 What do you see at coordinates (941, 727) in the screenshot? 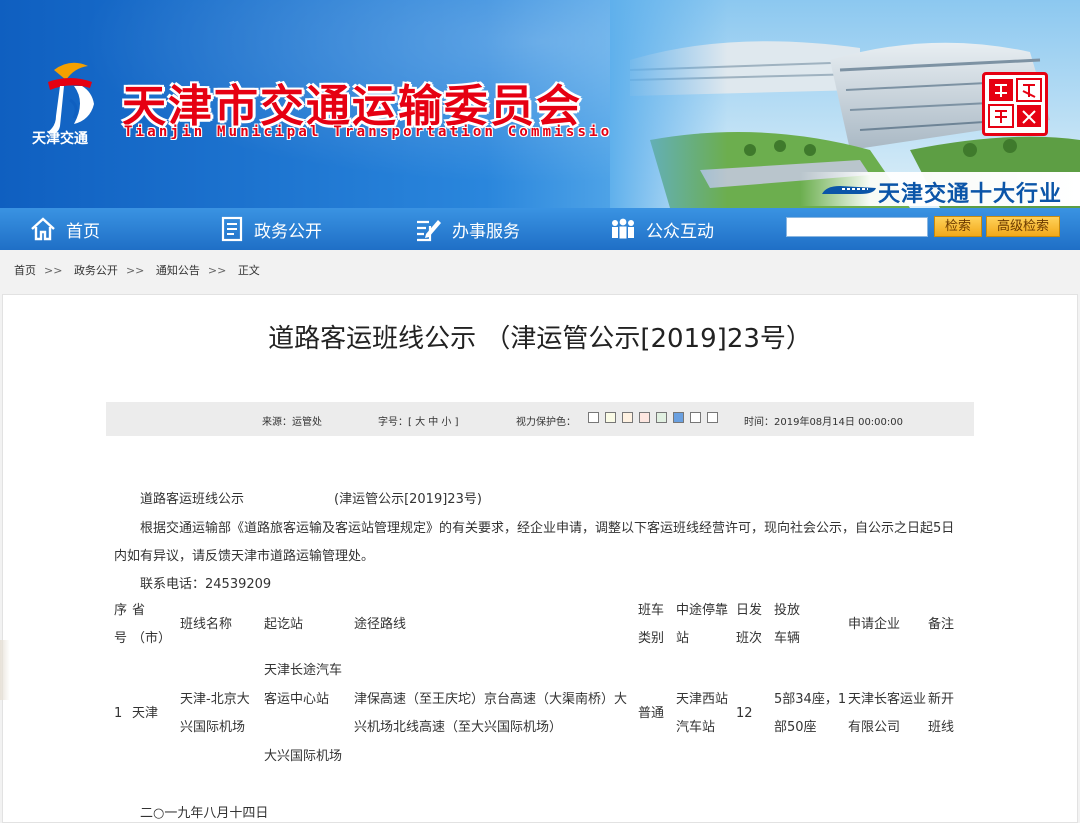
I see `cell-remark-2: 班线` at bounding box center [941, 727].